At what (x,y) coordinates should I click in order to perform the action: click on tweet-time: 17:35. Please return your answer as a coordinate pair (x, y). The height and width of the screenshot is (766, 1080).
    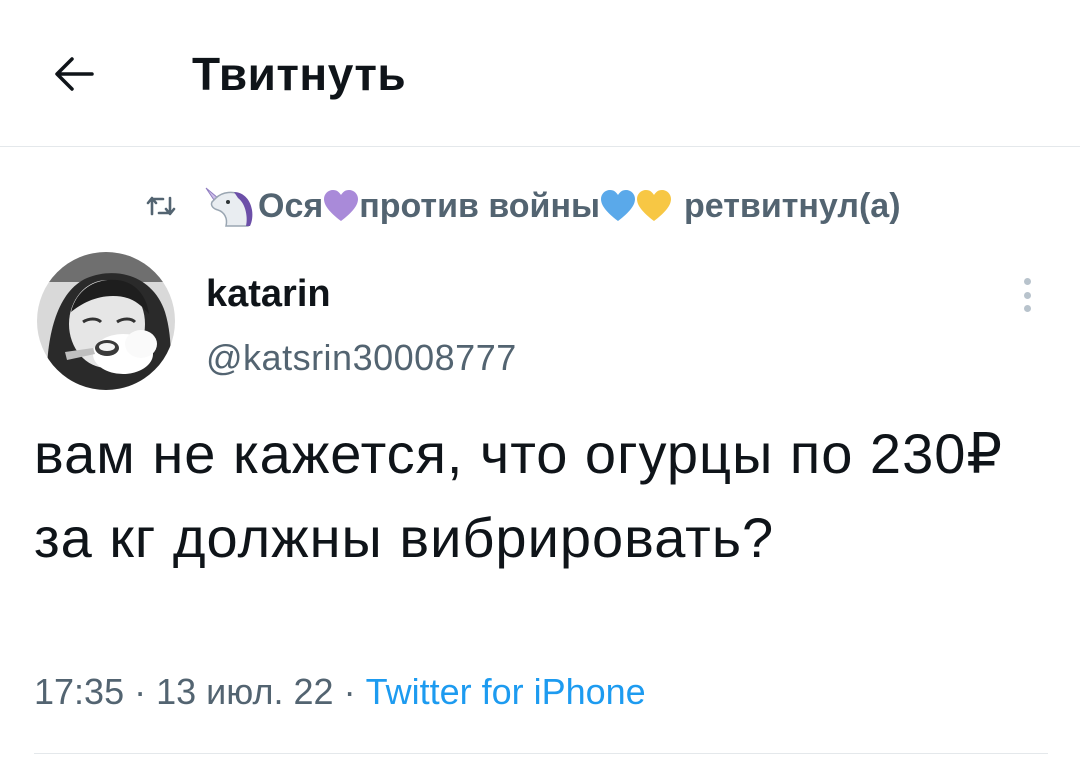
    Looking at the image, I should click on (79, 691).